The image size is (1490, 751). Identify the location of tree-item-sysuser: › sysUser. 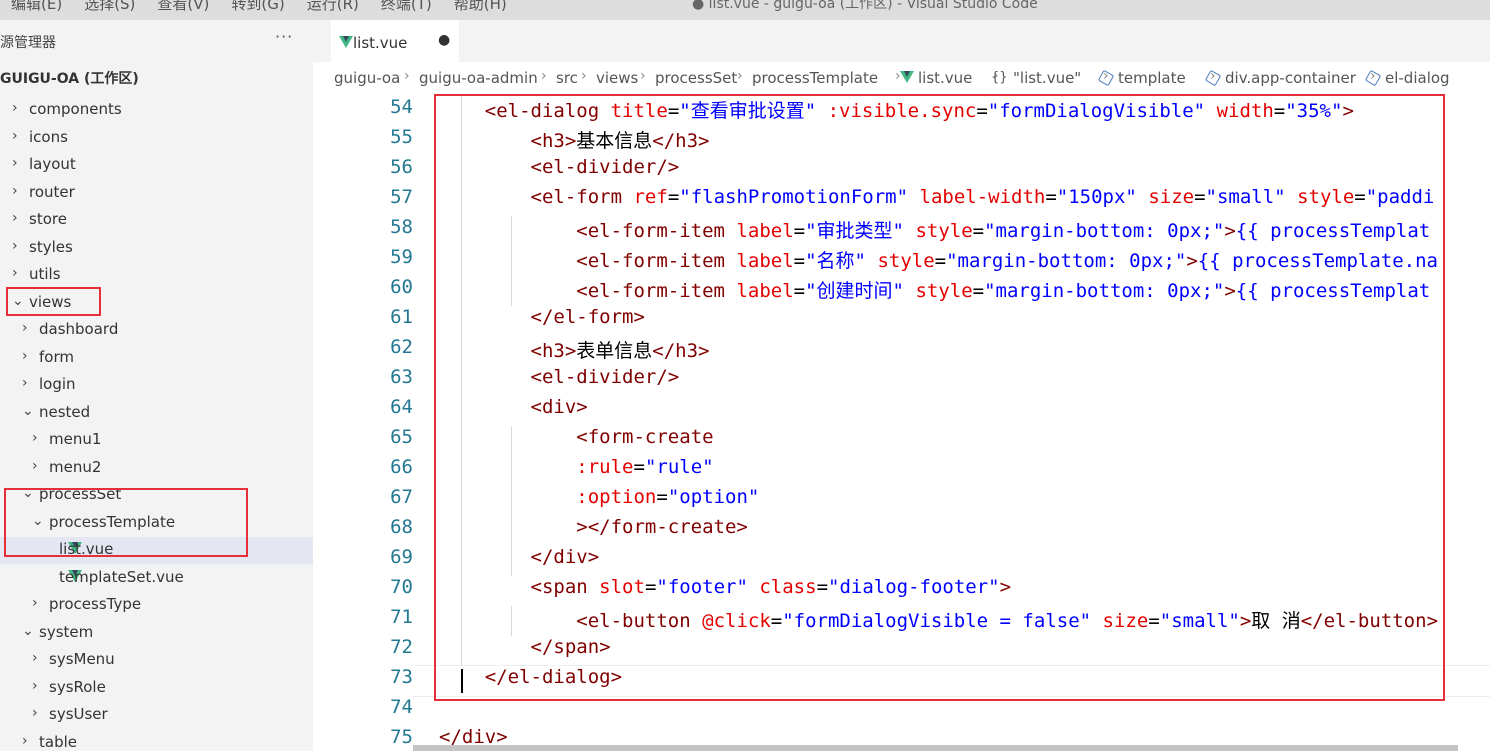
(156, 715).